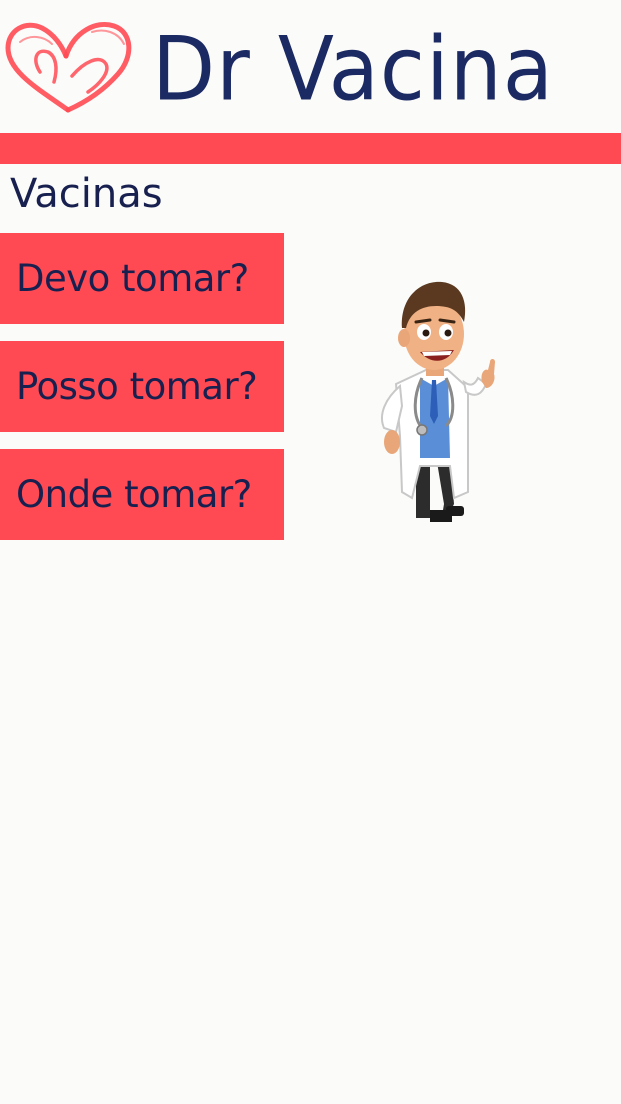 This screenshot has height=1104, width=621. Describe the element at coordinates (137, 386) in the screenshot. I see `posso-tomar-label: Posso tomar?` at that location.